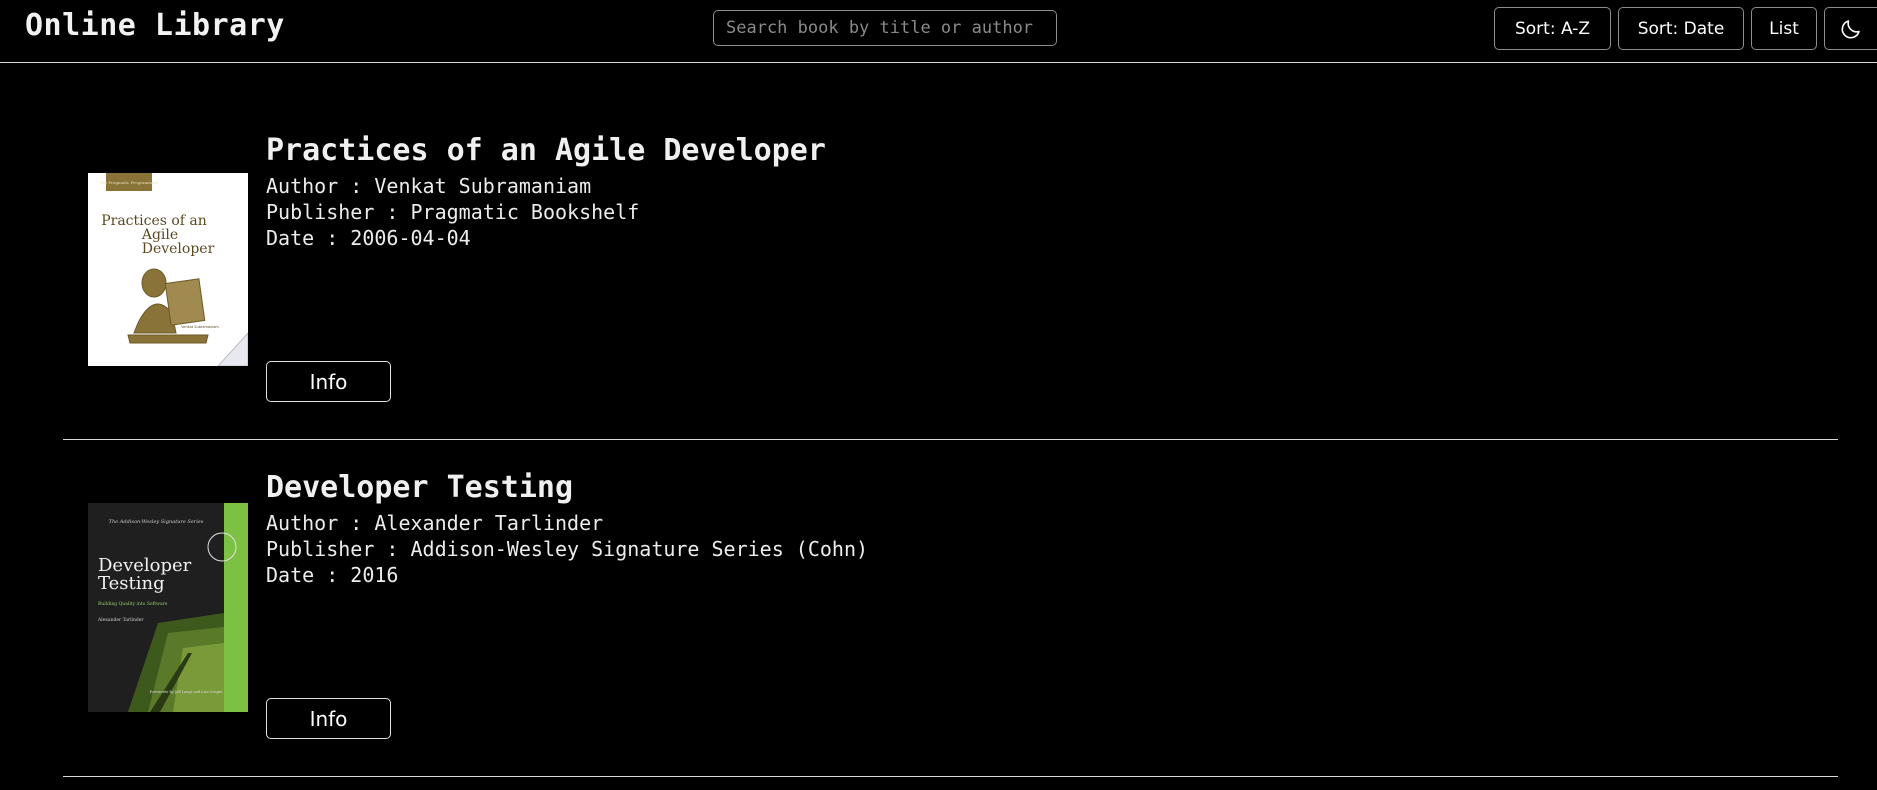  I want to click on cover-foreword: Forewords by Jeff Langr and Lisa Crispin, so click(186, 692).